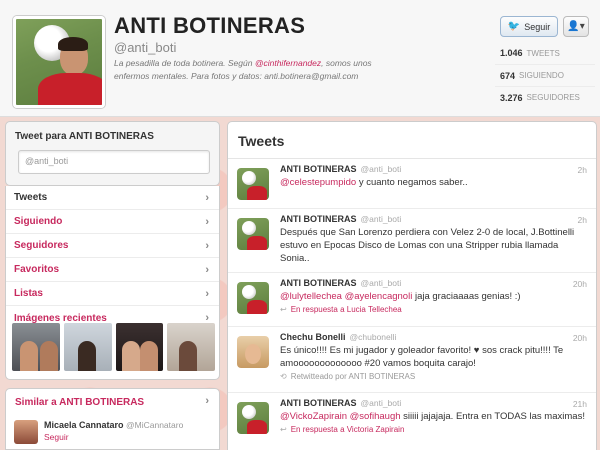 The width and height of the screenshot is (600, 450). I want to click on tweet-text: @celestepumpido y cuanto negamos saber.., so click(433, 182).